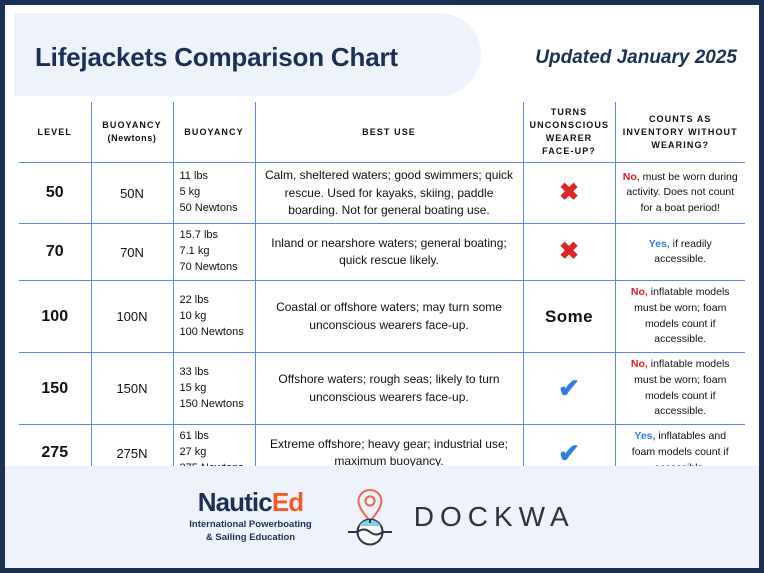 The height and width of the screenshot is (573, 764). I want to click on cell-buoyancy-line: 150 Newtons, so click(211, 403).